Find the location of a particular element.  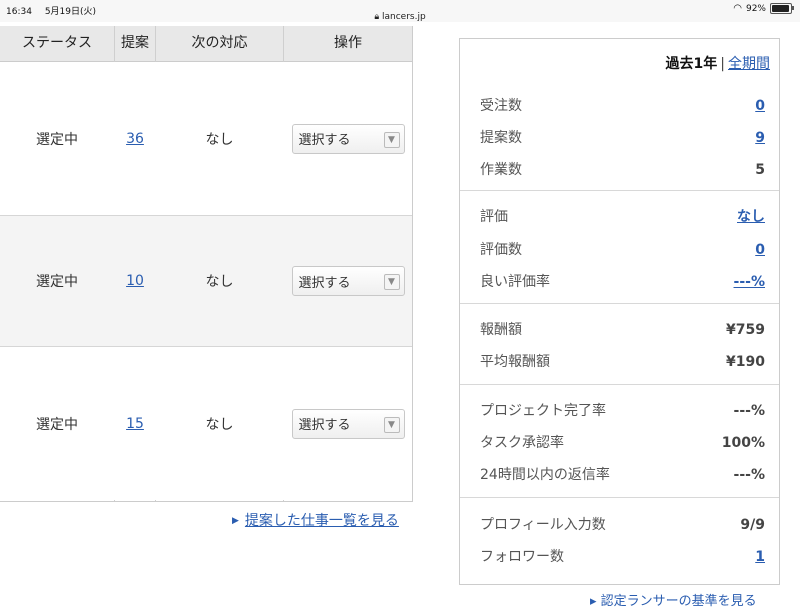

stat-row: 24時間以内の返信率 ---% is located at coordinates (622, 475).